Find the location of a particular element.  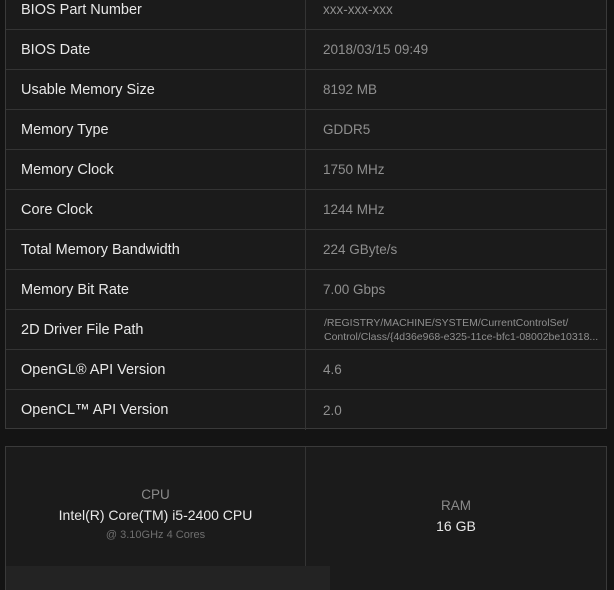

spec-label: 2D Driver File Path is located at coordinates (156, 329).